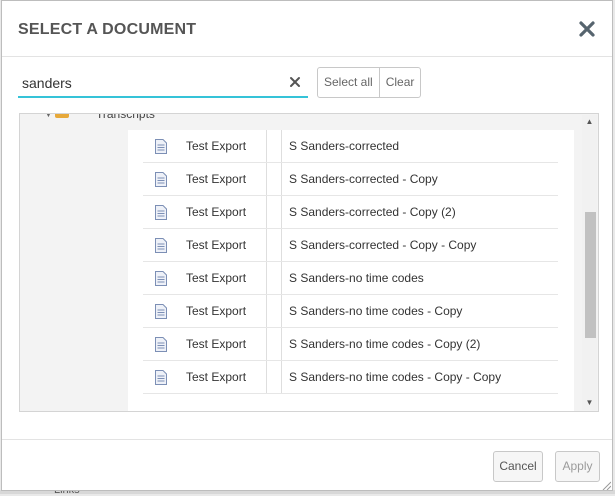  What do you see at coordinates (383, 245) in the screenshot?
I see `document-name: S Sanders-corrected - Copy - Copy` at bounding box center [383, 245].